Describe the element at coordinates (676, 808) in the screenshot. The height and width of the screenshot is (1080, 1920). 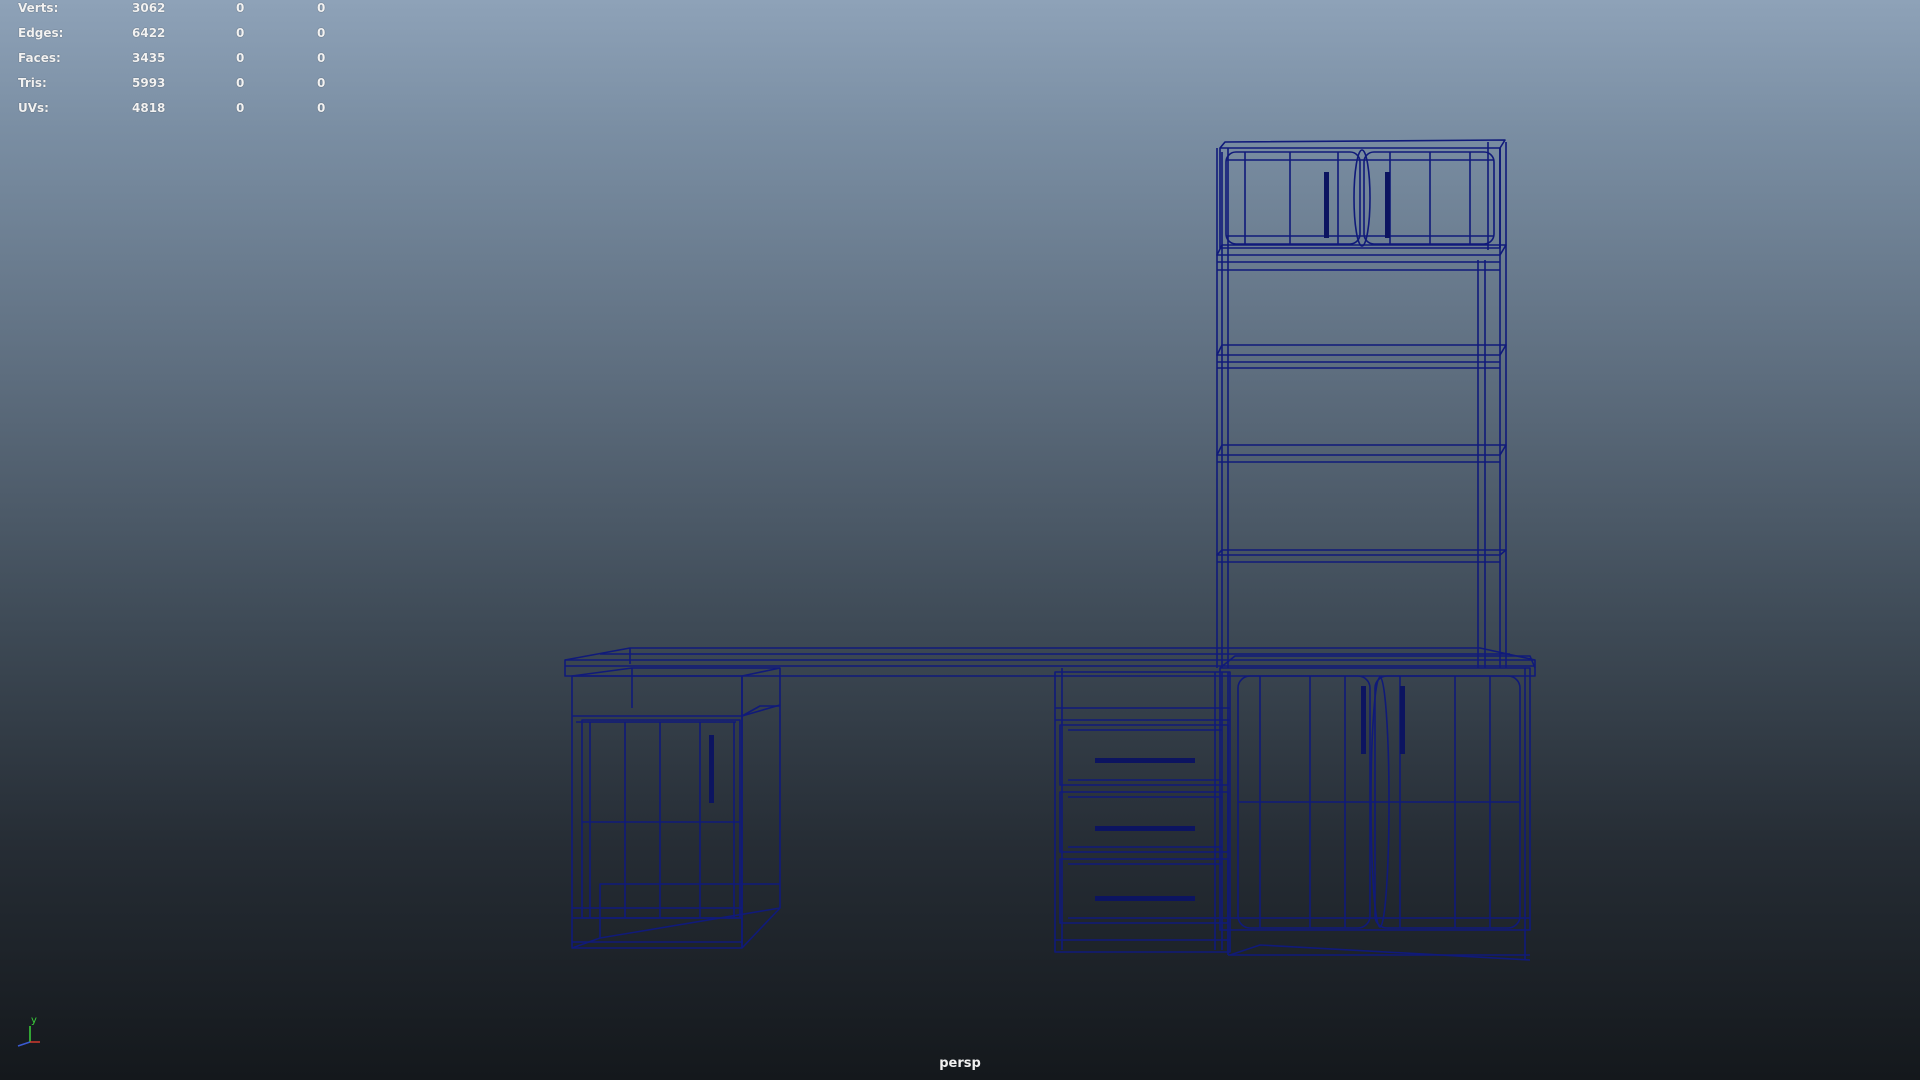
I see `left-cabinet` at that location.